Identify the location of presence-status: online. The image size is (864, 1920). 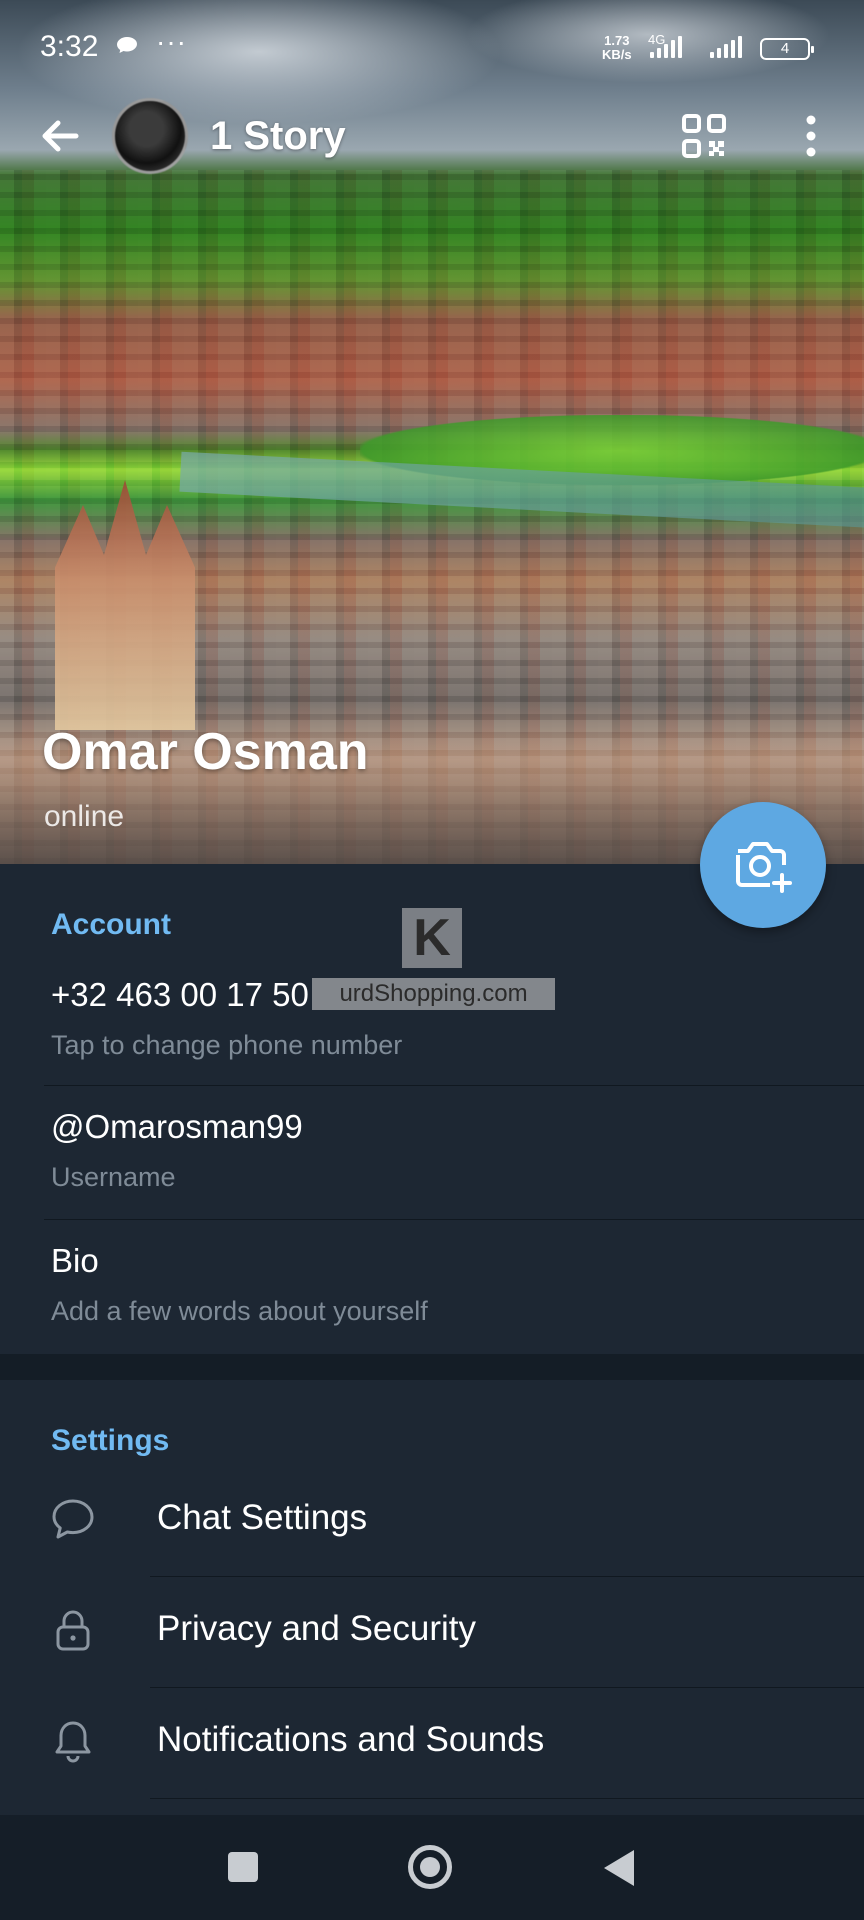
(84, 816).